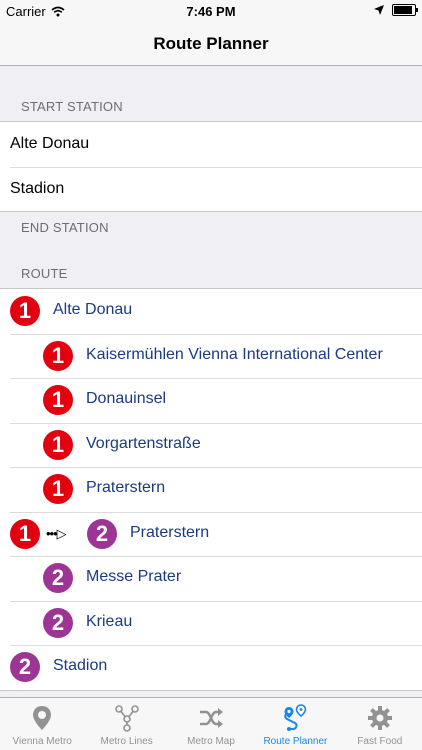 The width and height of the screenshot is (422, 750). I want to click on tab-metro-lines: Metro Lines, so click(126, 724).